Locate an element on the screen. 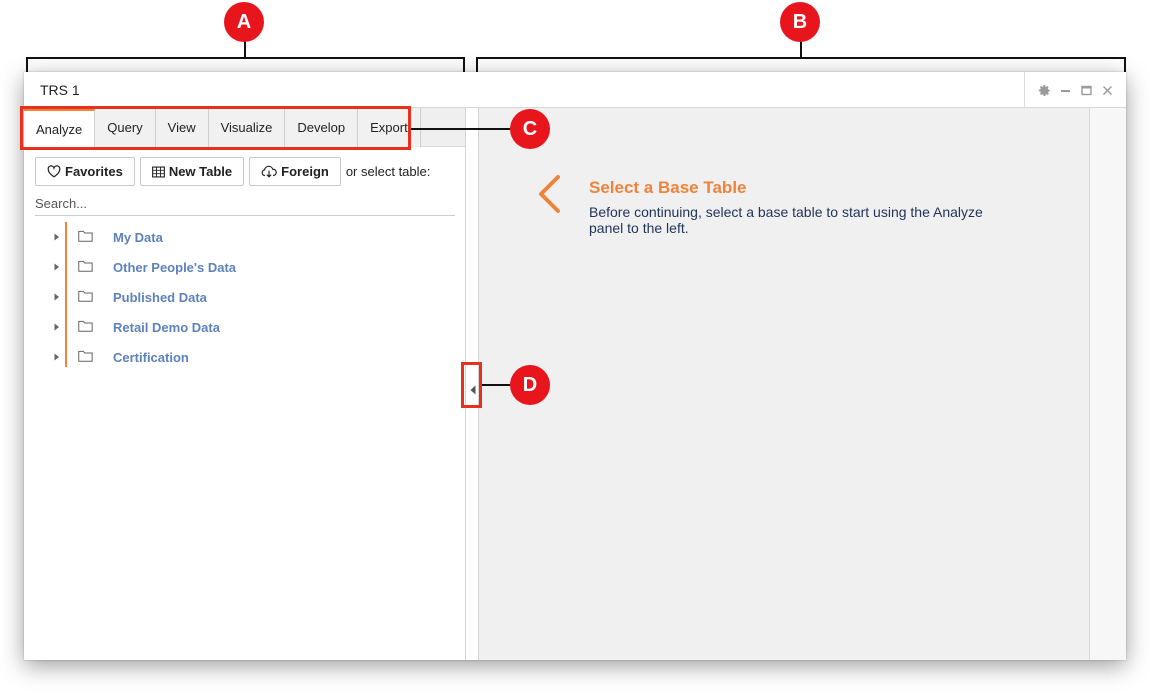  bracket-b is located at coordinates (801, 64).